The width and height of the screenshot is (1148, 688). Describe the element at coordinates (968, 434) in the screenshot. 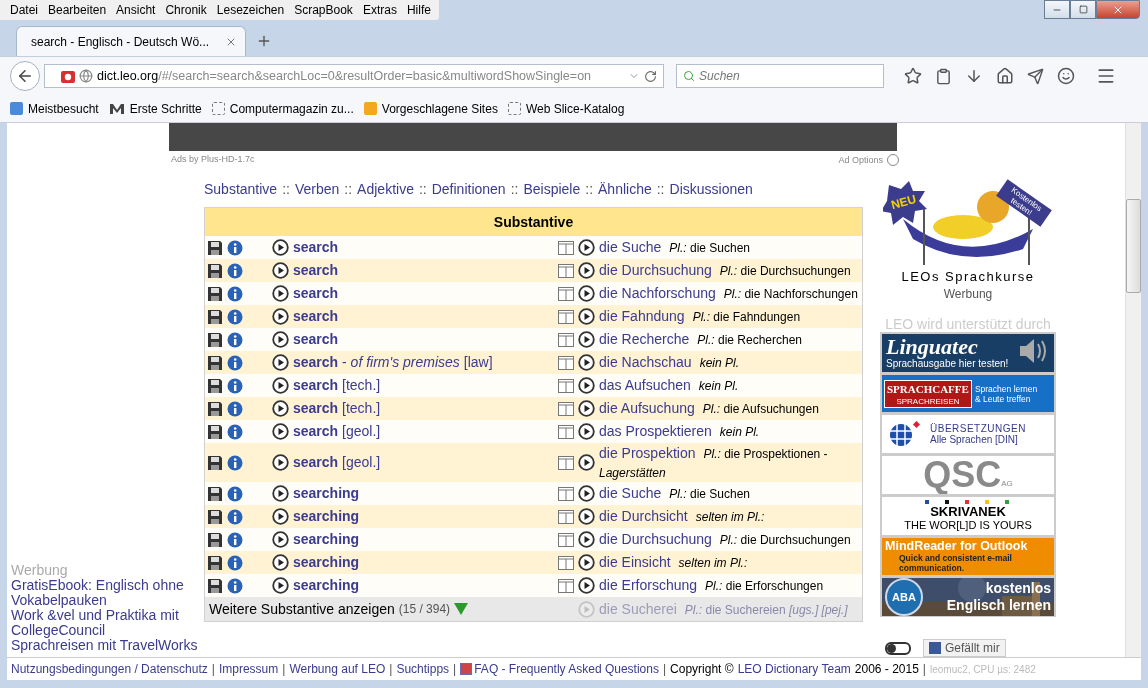

I see `translation-banner: ÜBERSETZUNGEN Alle Sprachen [DIN]` at that location.